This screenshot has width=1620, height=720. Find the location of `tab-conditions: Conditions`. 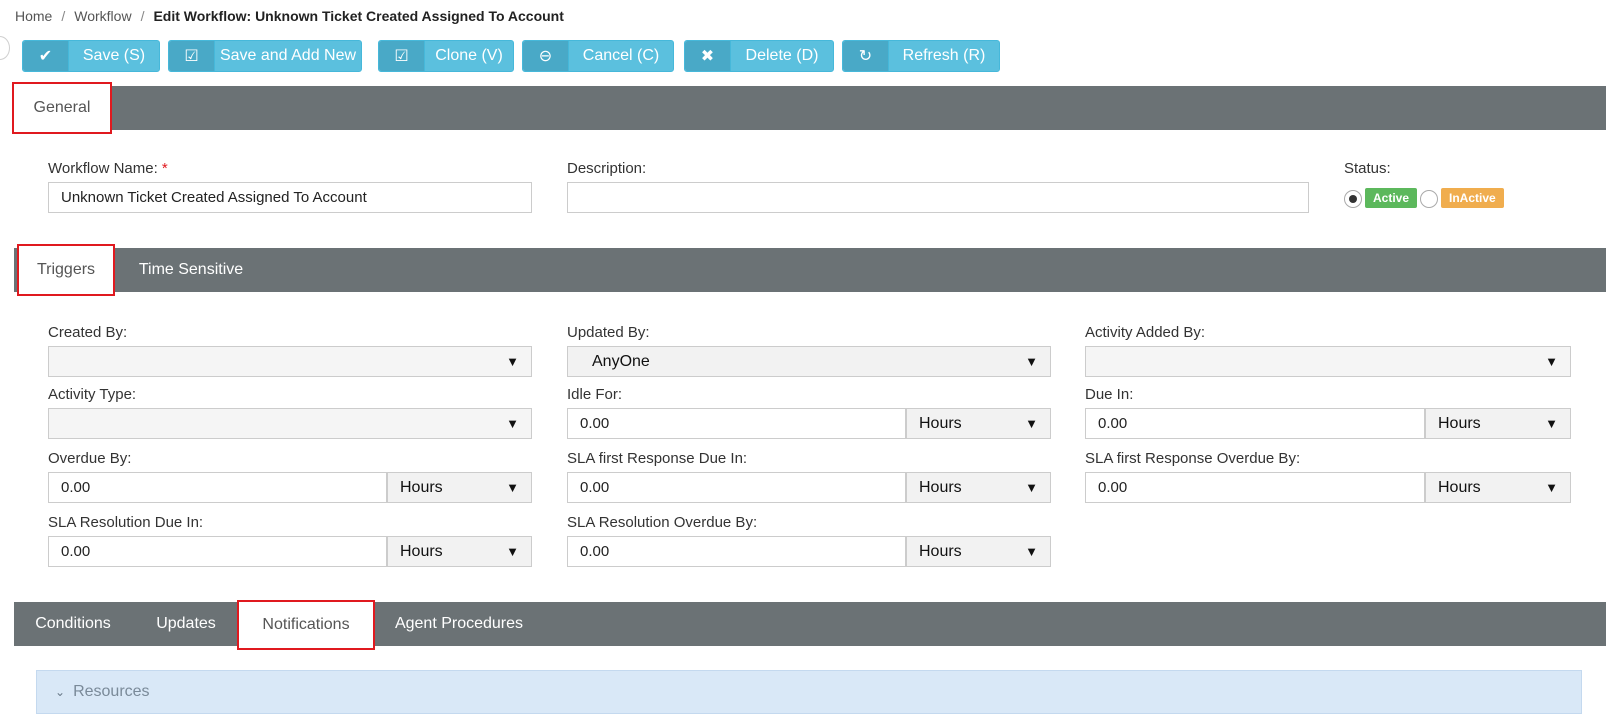

tab-conditions: Conditions is located at coordinates (73, 624).